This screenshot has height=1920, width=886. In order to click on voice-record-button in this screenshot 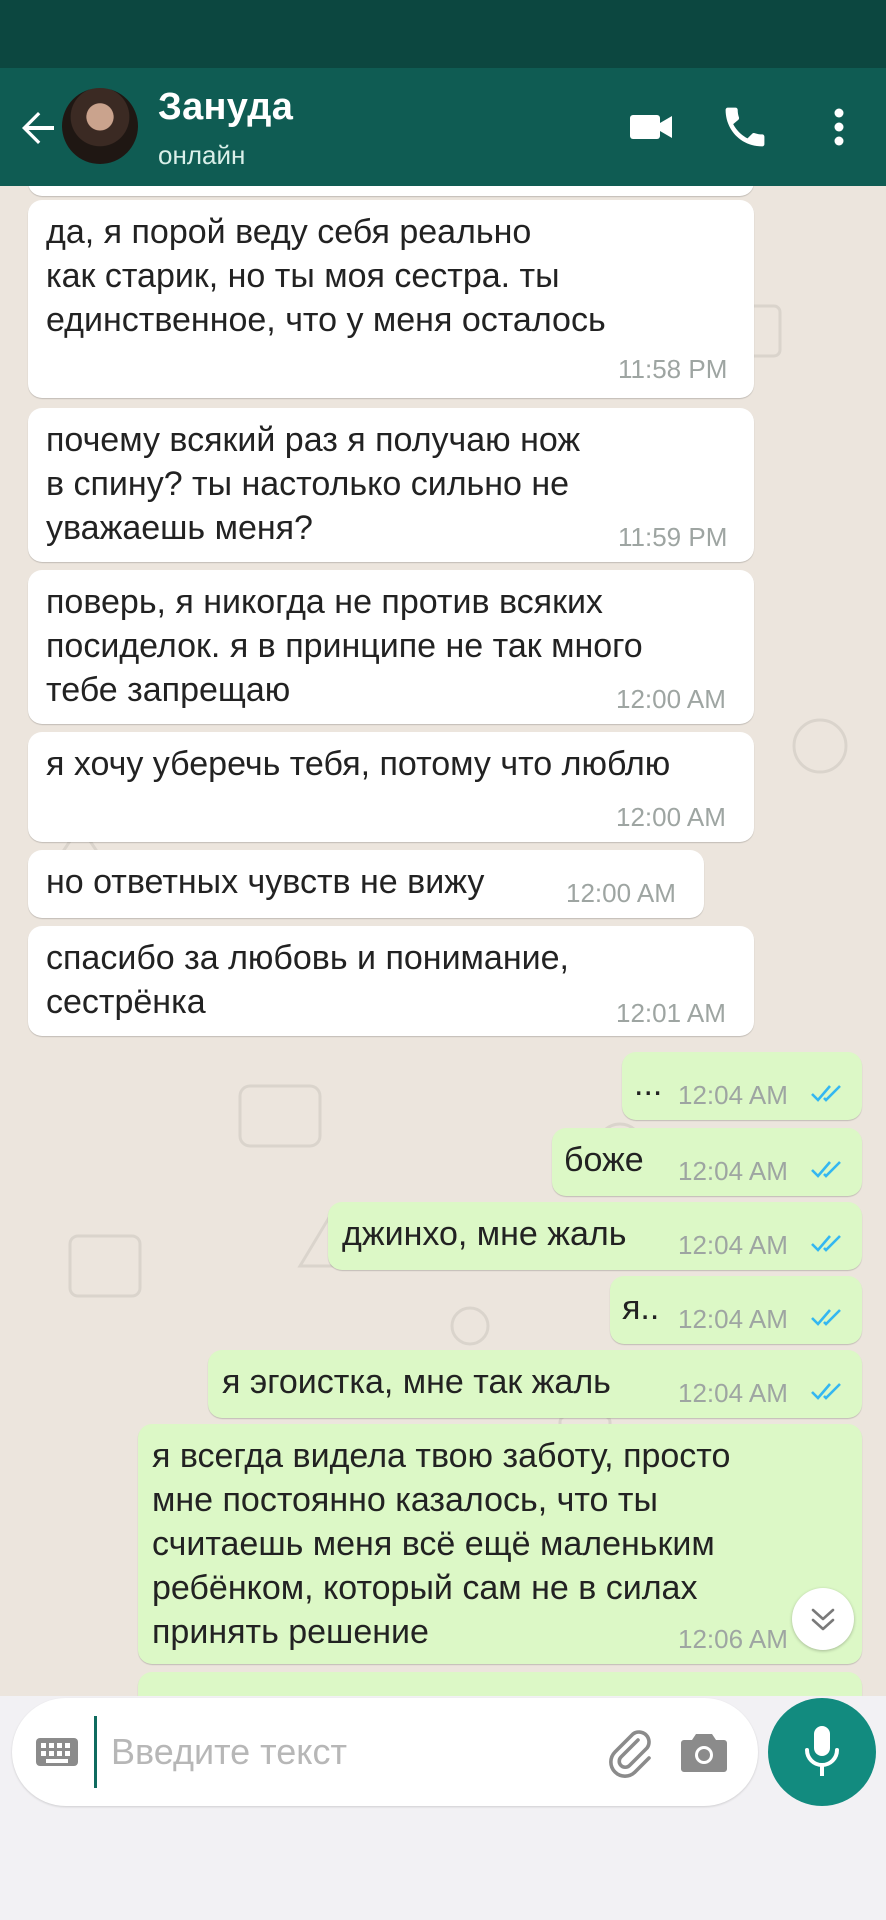, I will do `click(822, 1752)`.